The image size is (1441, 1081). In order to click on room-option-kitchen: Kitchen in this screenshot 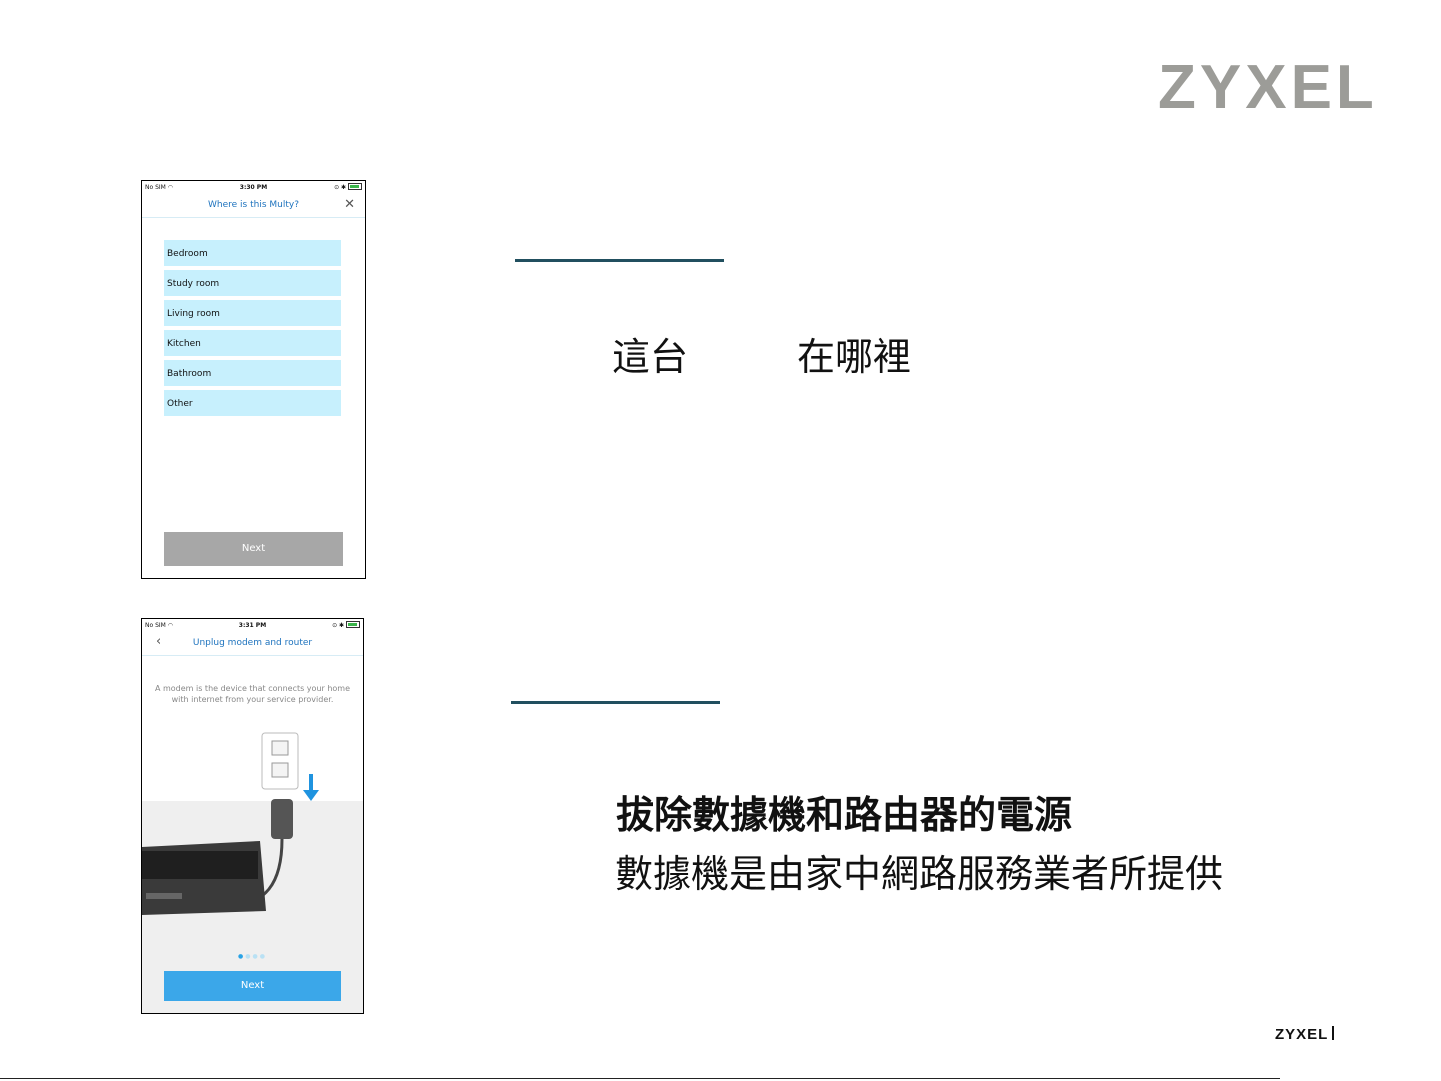, I will do `click(252, 343)`.